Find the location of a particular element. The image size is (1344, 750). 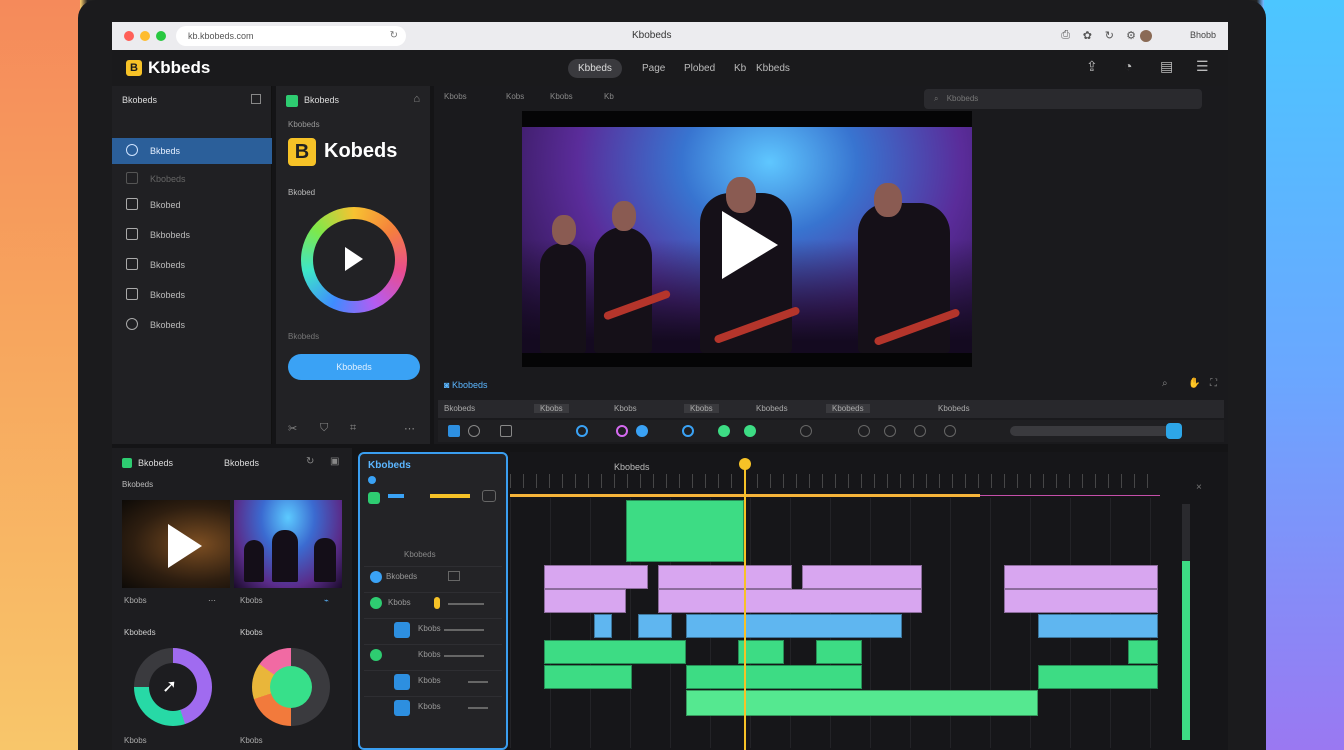

track-row-6: Kbobs is located at coordinates (433, 707).